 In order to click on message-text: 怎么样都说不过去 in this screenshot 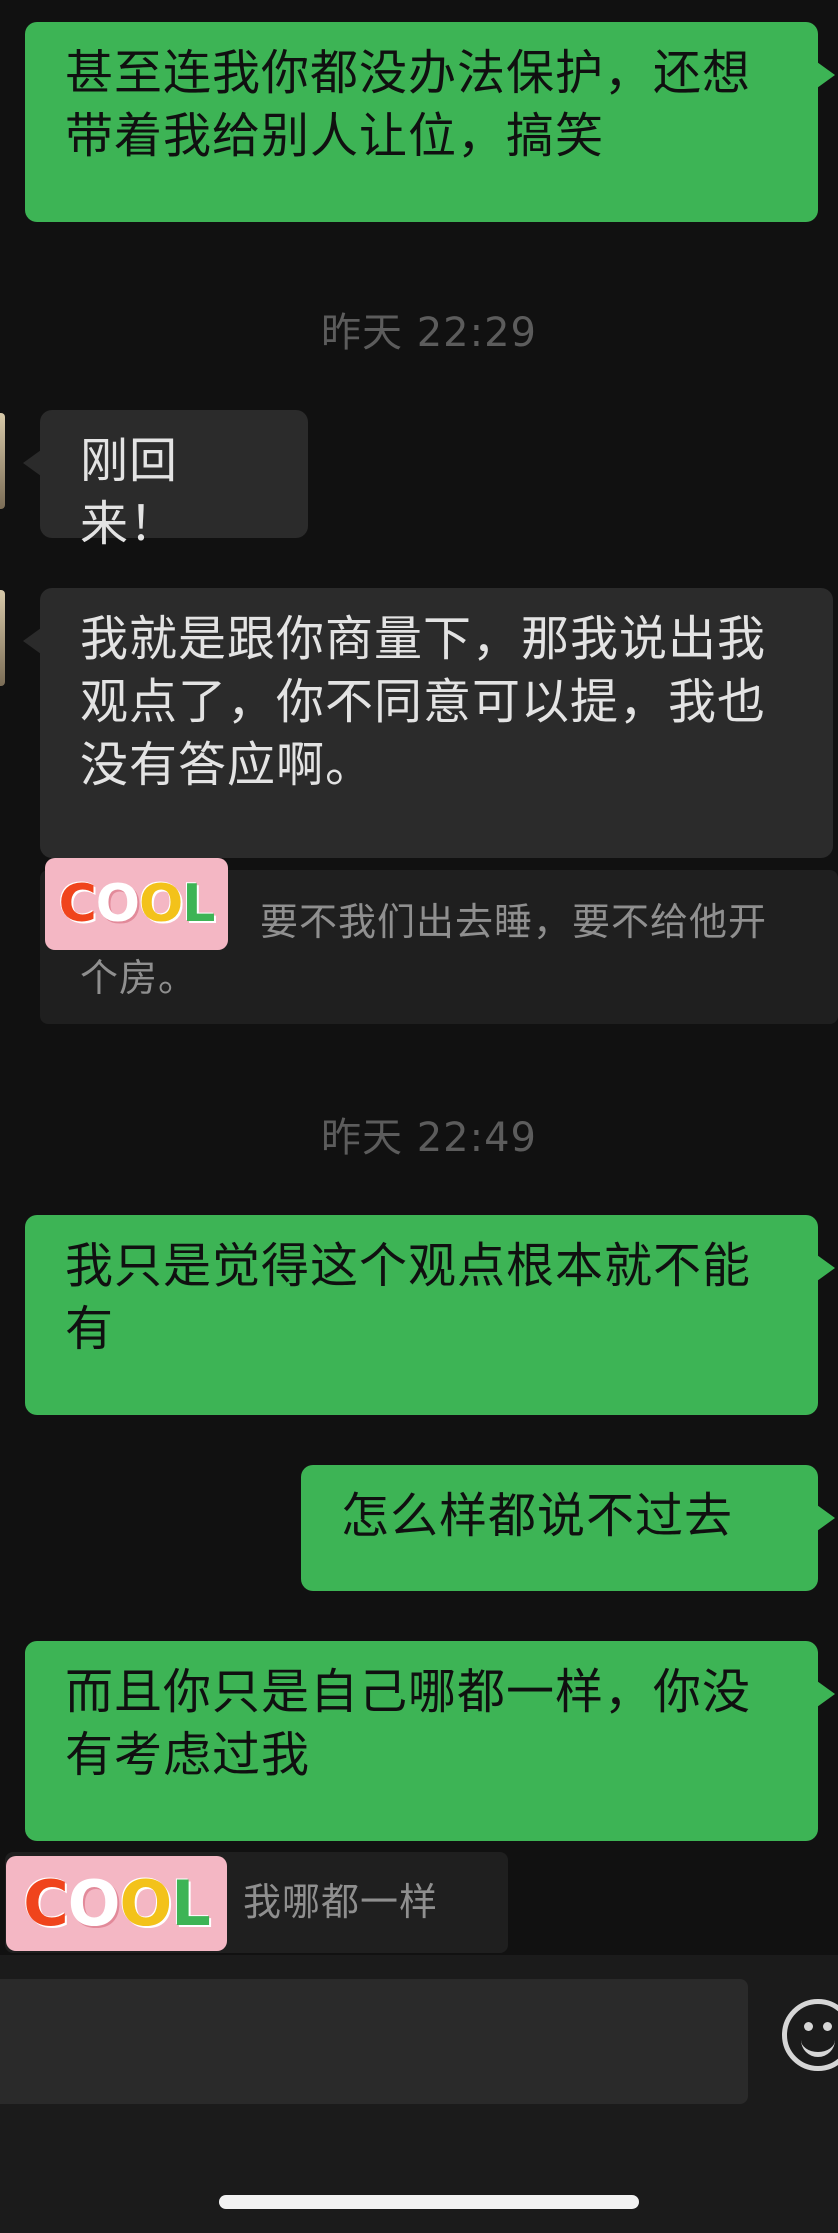, I will do `click(537, 1516)`.